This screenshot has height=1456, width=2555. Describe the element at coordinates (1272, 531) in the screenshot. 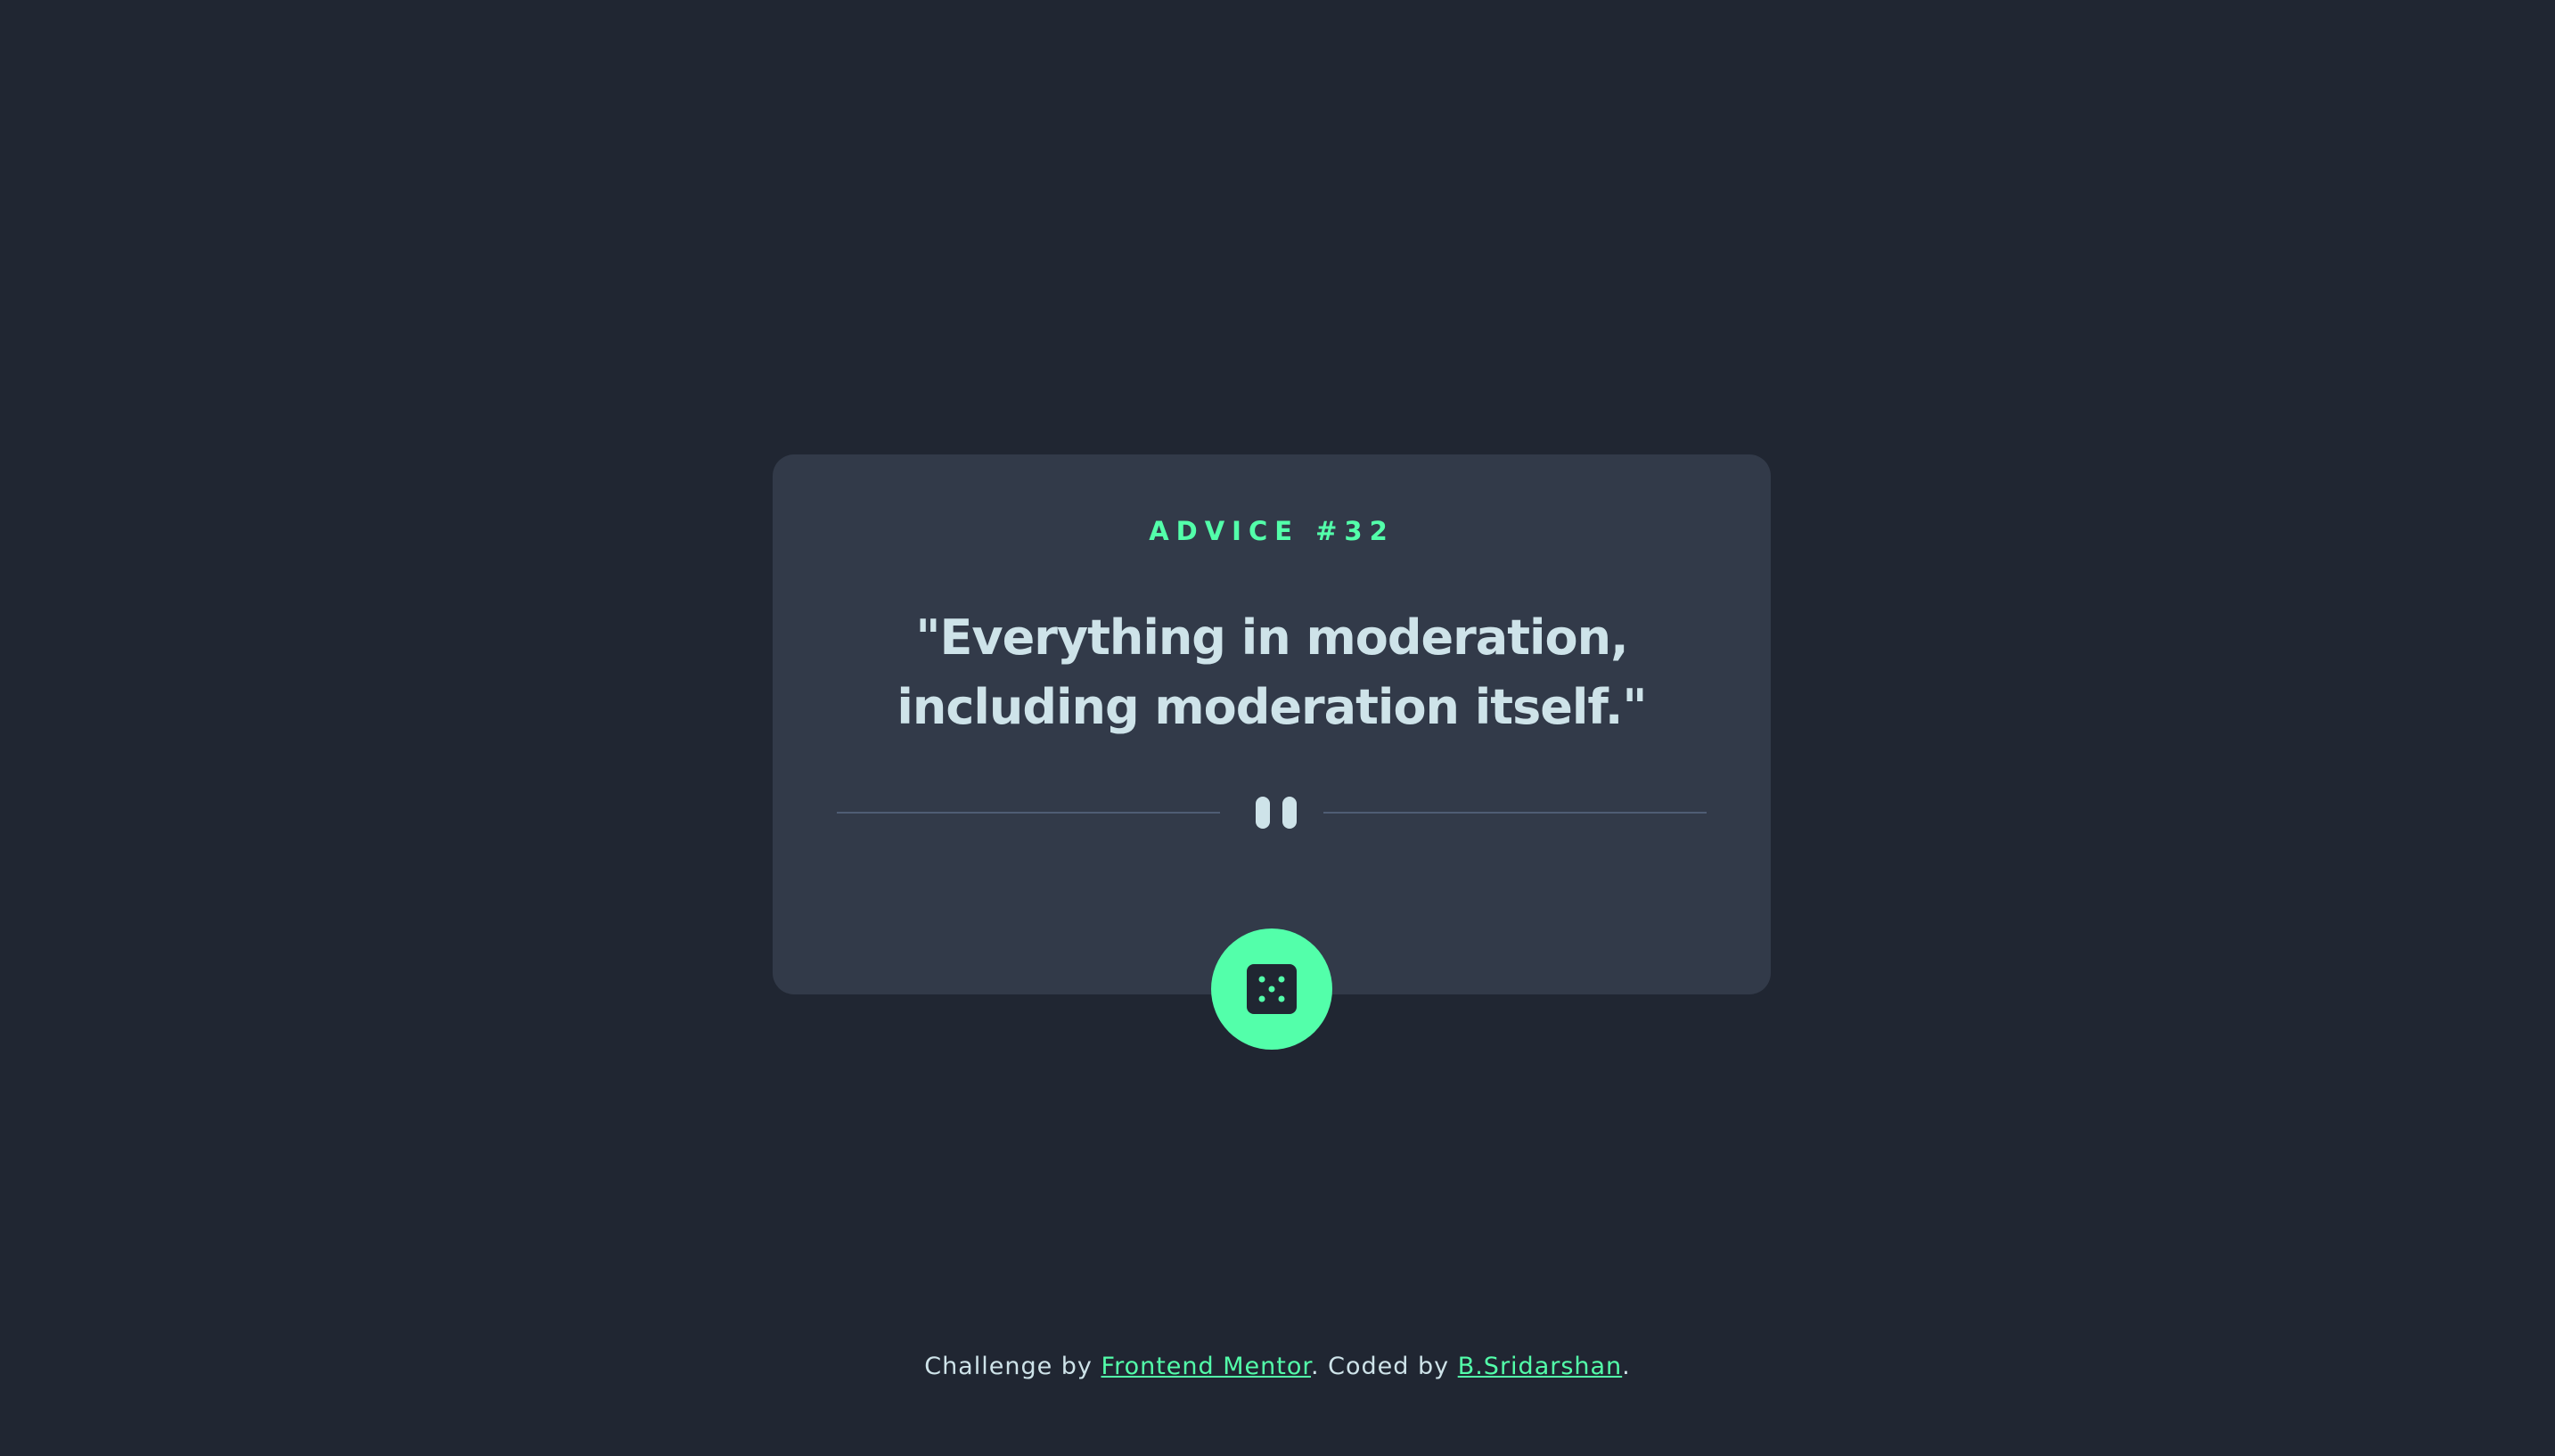

I see `advice-number: ADVICE #32` at that location.